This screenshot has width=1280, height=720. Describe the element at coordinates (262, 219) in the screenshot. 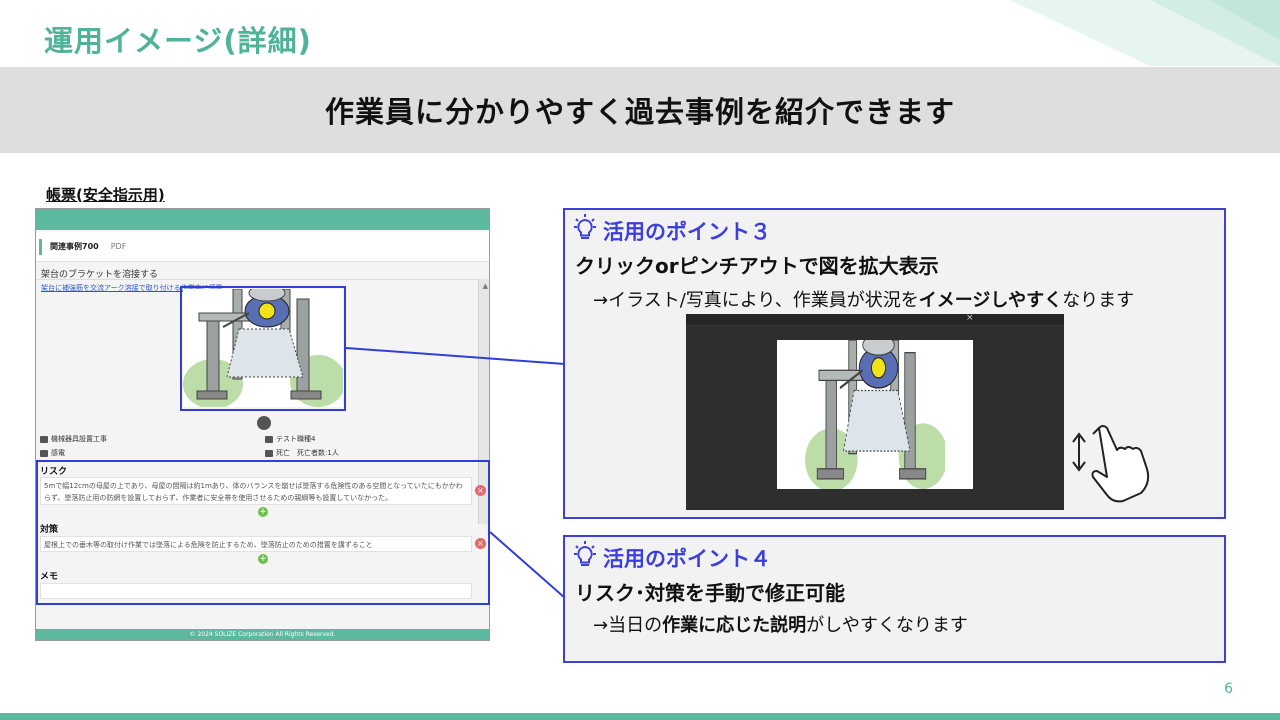

I see `app-header-bar` at that location.